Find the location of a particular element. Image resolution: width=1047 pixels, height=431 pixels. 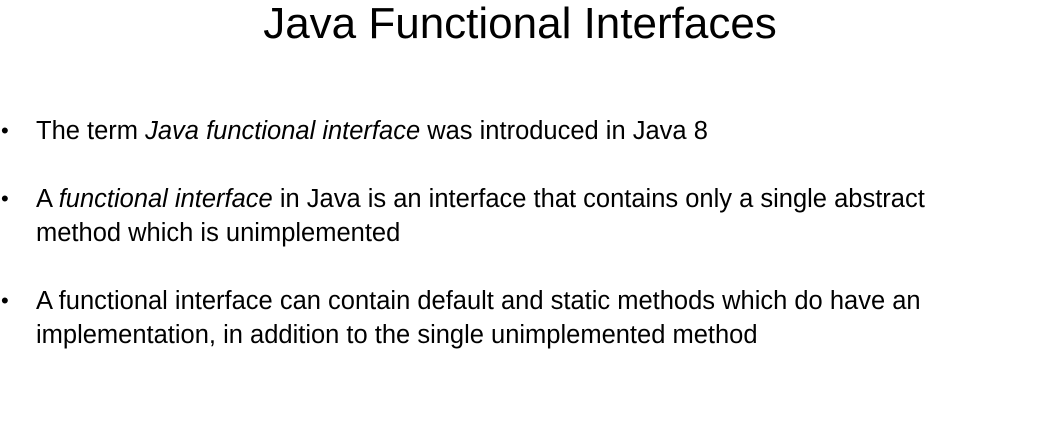

bullet-2-text-pre: A is located at coordinates (47, 199).